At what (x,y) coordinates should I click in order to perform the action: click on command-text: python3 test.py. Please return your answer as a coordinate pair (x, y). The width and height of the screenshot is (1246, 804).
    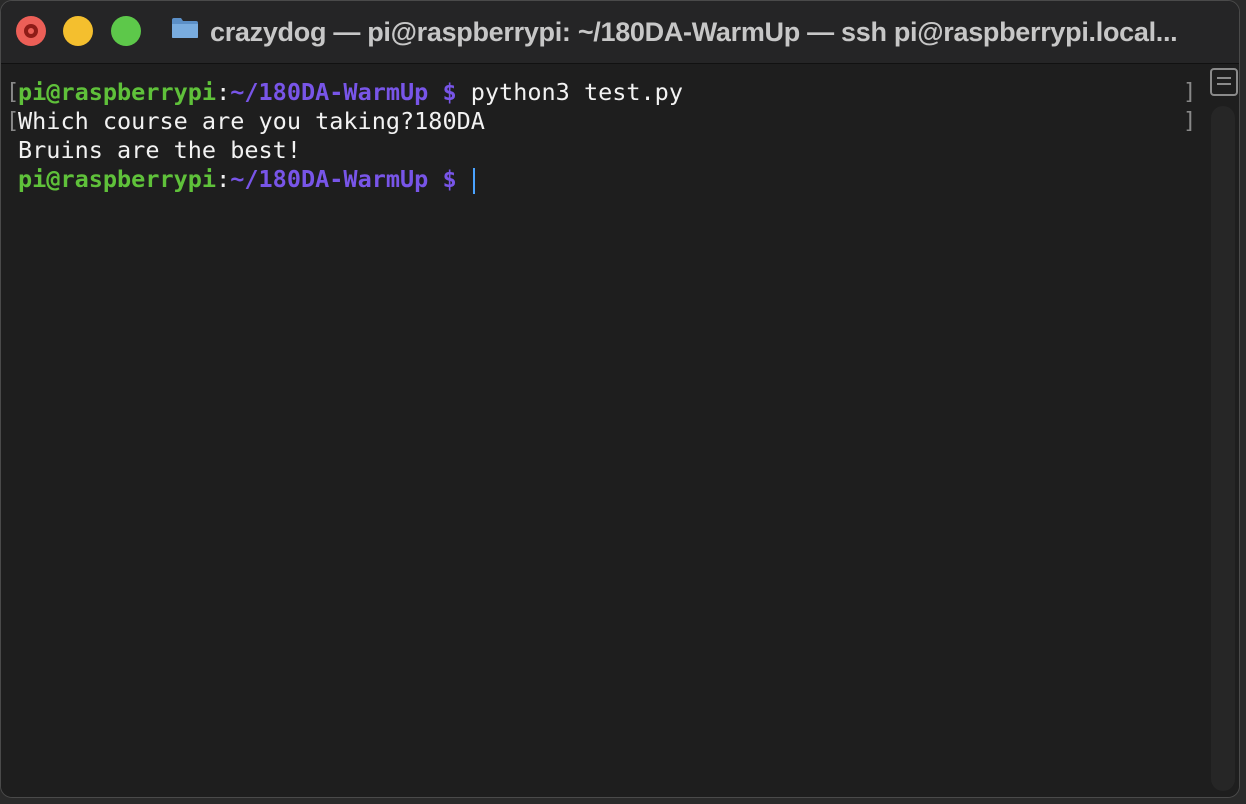
    Looking at the image, I should click on (569, 92).